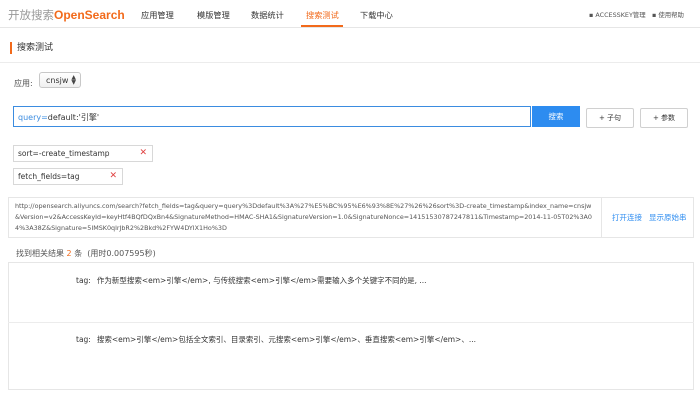 This screenshot has height=408, width=700. What do you see at coordinates (73, 176) in the screenshot?
I see `param-value: tag` at bounding box center [73, 176].